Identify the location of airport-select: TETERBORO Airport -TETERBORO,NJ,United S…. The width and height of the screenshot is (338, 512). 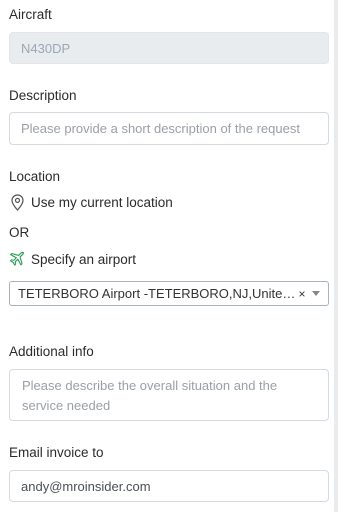
(169, 293).